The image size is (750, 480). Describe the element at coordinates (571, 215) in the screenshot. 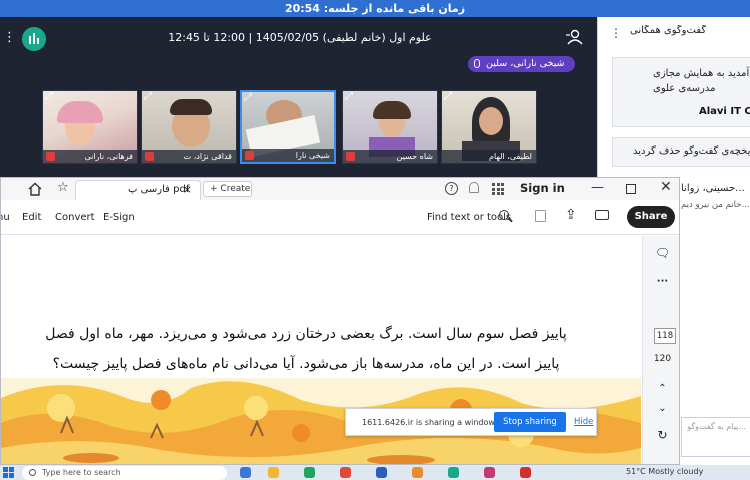

I see `upload-icon: ⇪` at that location.